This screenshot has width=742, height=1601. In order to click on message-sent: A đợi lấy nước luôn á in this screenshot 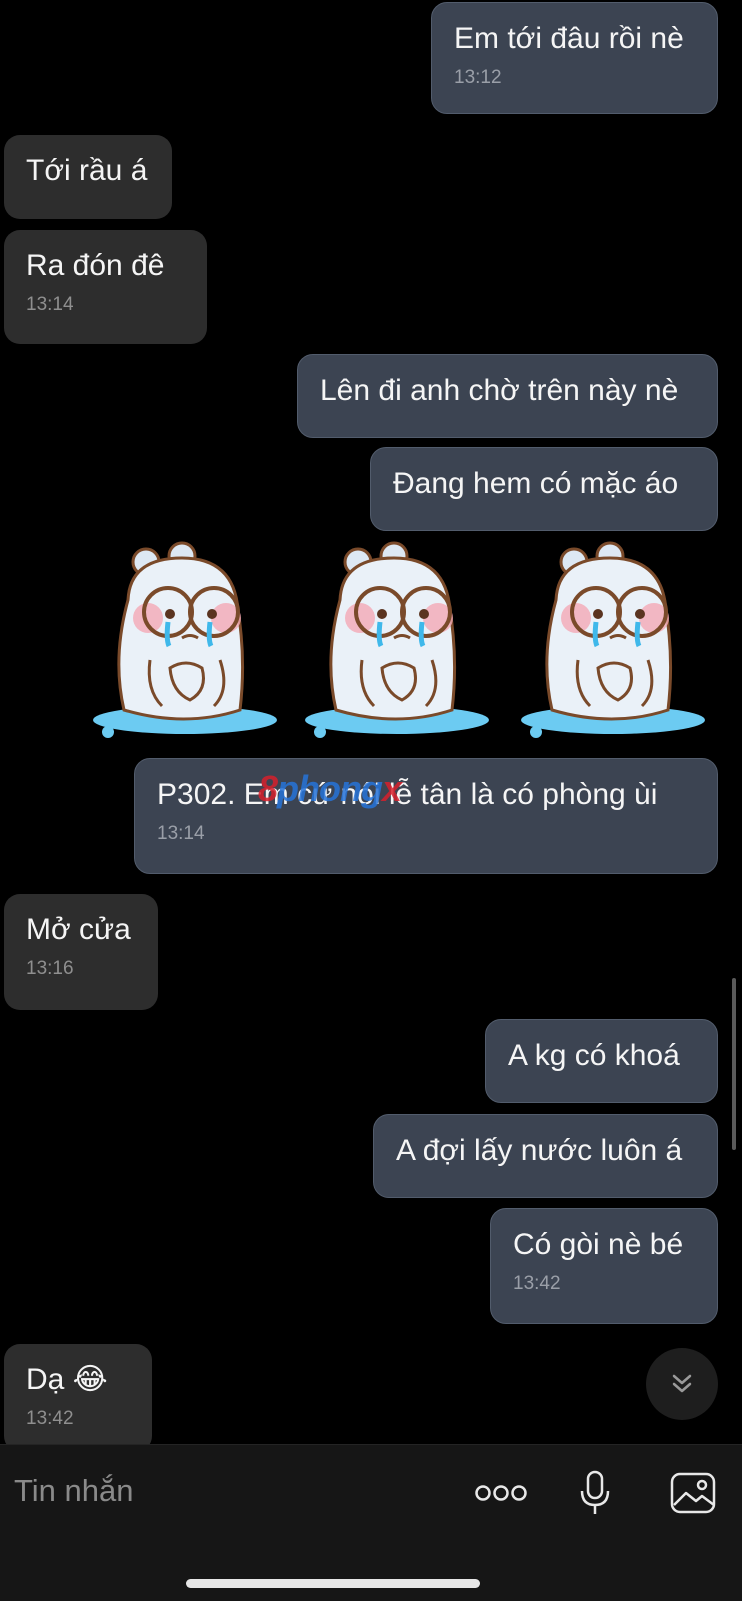, I will do `click(545, 1156)`.